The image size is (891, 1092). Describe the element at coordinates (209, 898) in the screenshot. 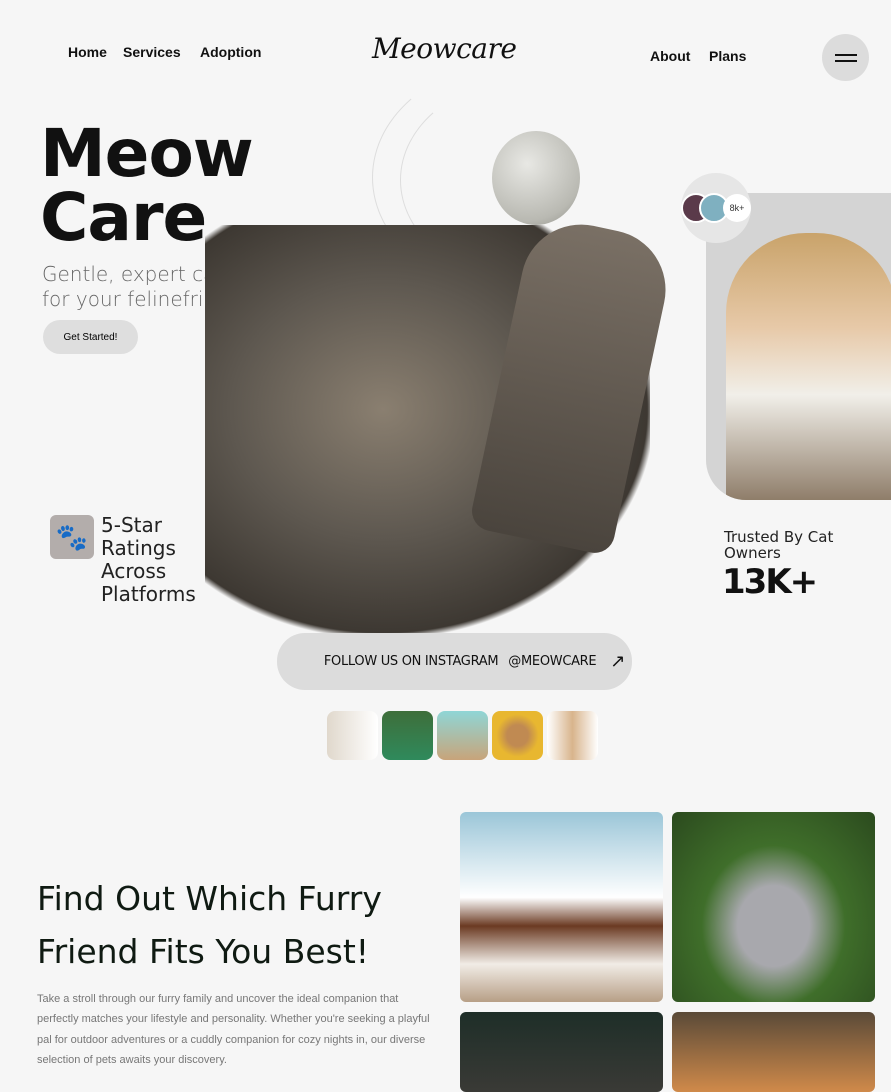

I see `section-title-line: Find Out Which Furry` at that location.